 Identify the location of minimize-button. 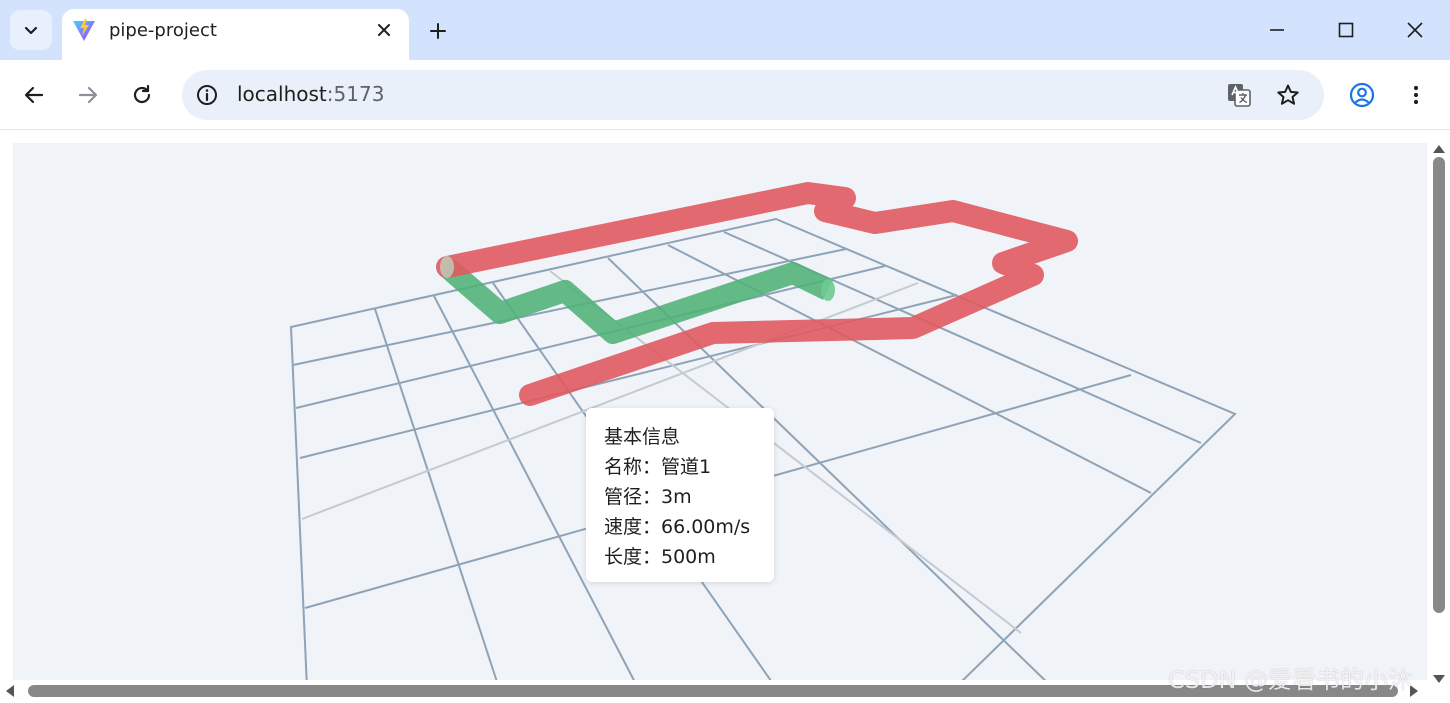
(1277, 30).